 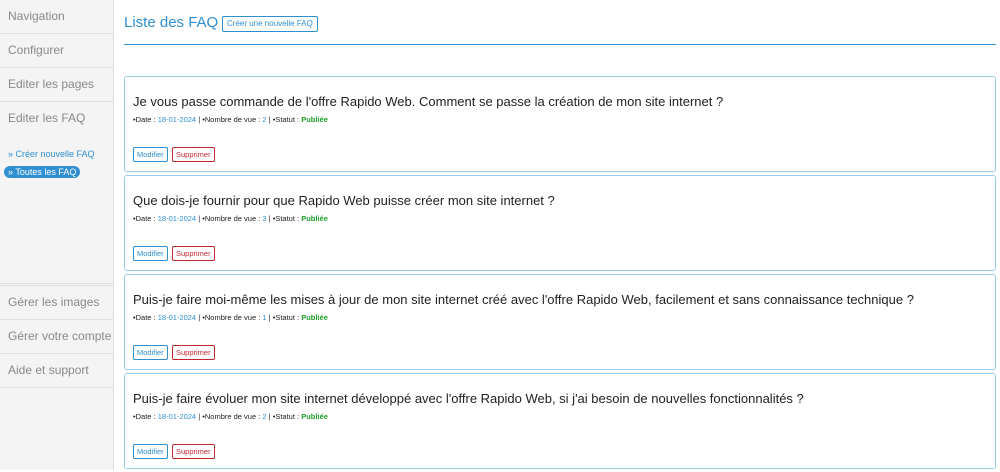 I want to click on sidebar-subitem-toutes-faq: » Toutes les FAQ, so click(x=42, y=172).